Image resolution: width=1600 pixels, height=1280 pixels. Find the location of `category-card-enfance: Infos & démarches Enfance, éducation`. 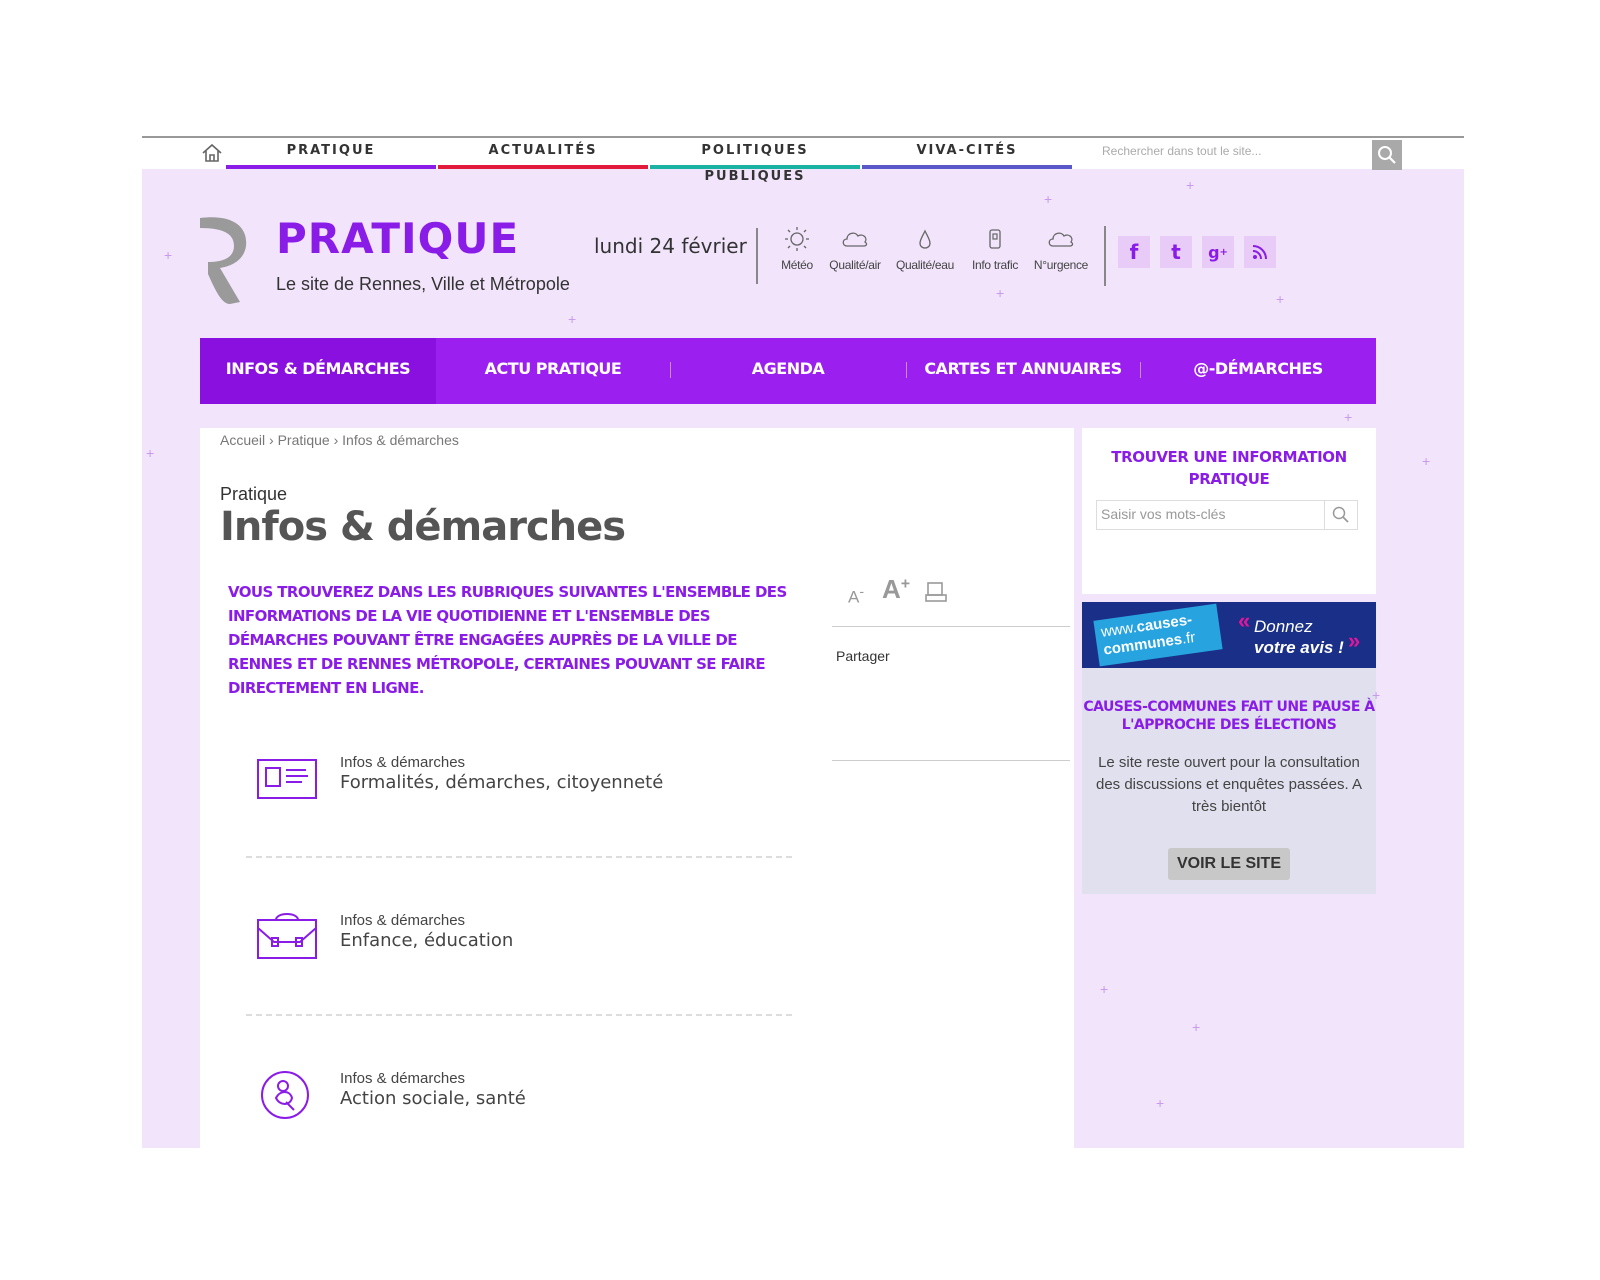

category-card-enfance: Infos & démarches Enfance, éducation is located at coordinates (526, 950).